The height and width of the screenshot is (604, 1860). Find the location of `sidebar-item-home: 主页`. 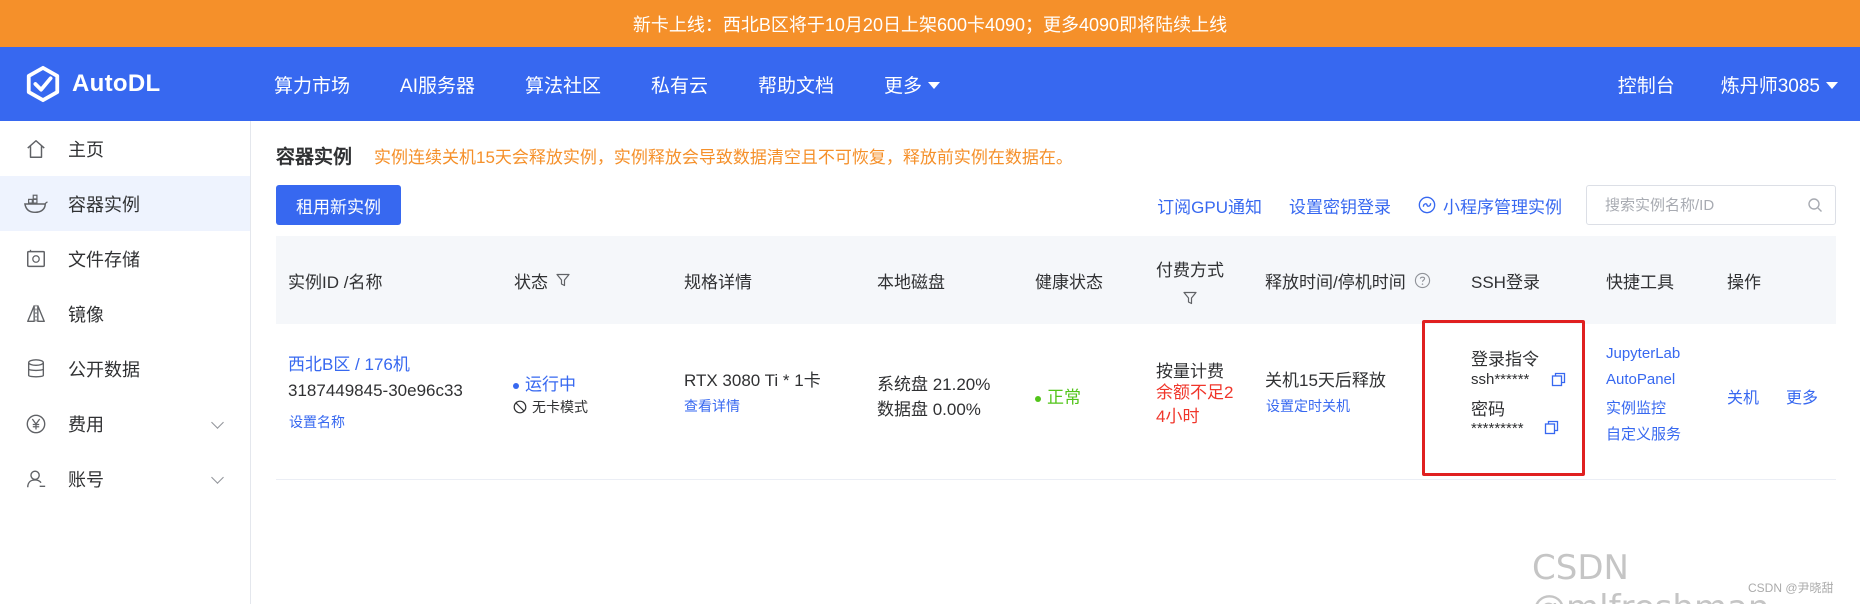

sidebar-item-home: 主页 is located at coordinates (125, 148).